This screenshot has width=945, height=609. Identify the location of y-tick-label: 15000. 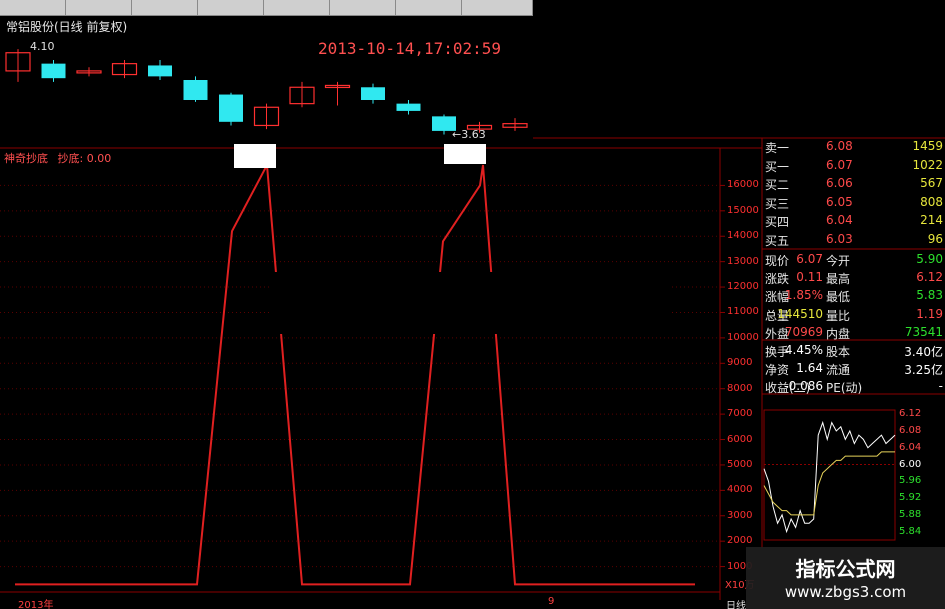
(743, 210).